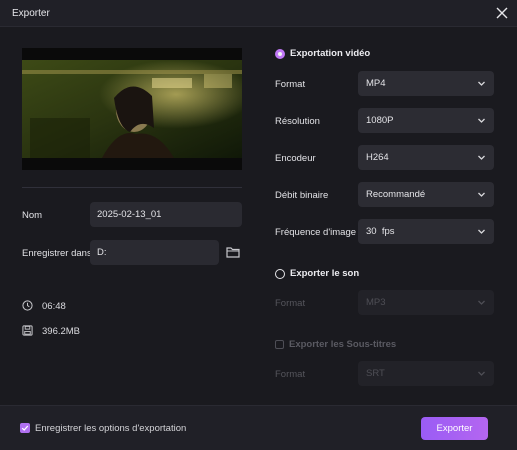 The image size is (517, 450). I want to click on encoder-label: Encodeur, so click(295, 158).